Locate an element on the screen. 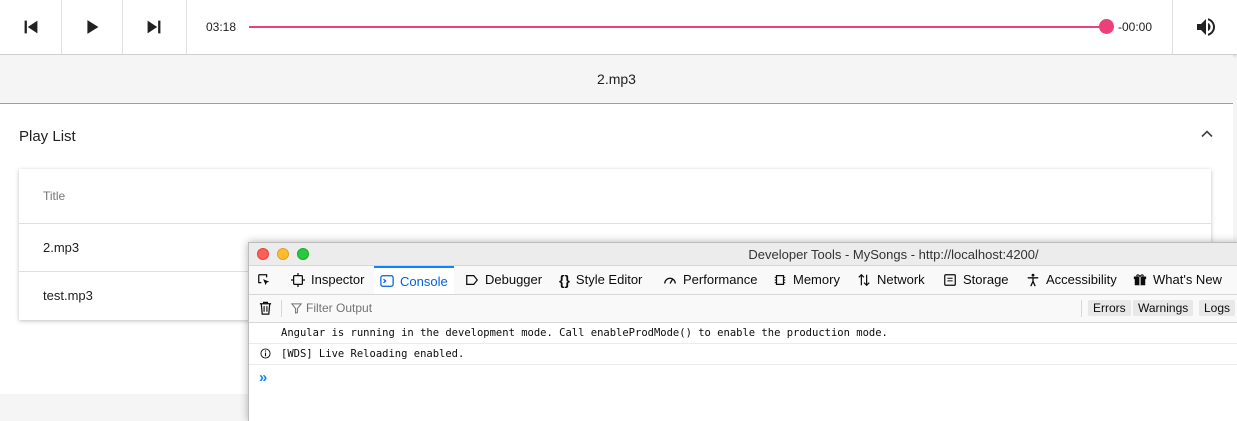 This screenshot has height=421, width=1237. tab-performance: Performance is located at coordinates (710, 279).